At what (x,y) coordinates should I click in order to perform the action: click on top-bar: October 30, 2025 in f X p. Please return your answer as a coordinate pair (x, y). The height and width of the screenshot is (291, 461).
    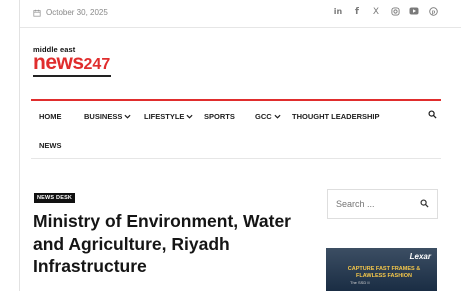
    Looking at the image, I should click on (240, 14).